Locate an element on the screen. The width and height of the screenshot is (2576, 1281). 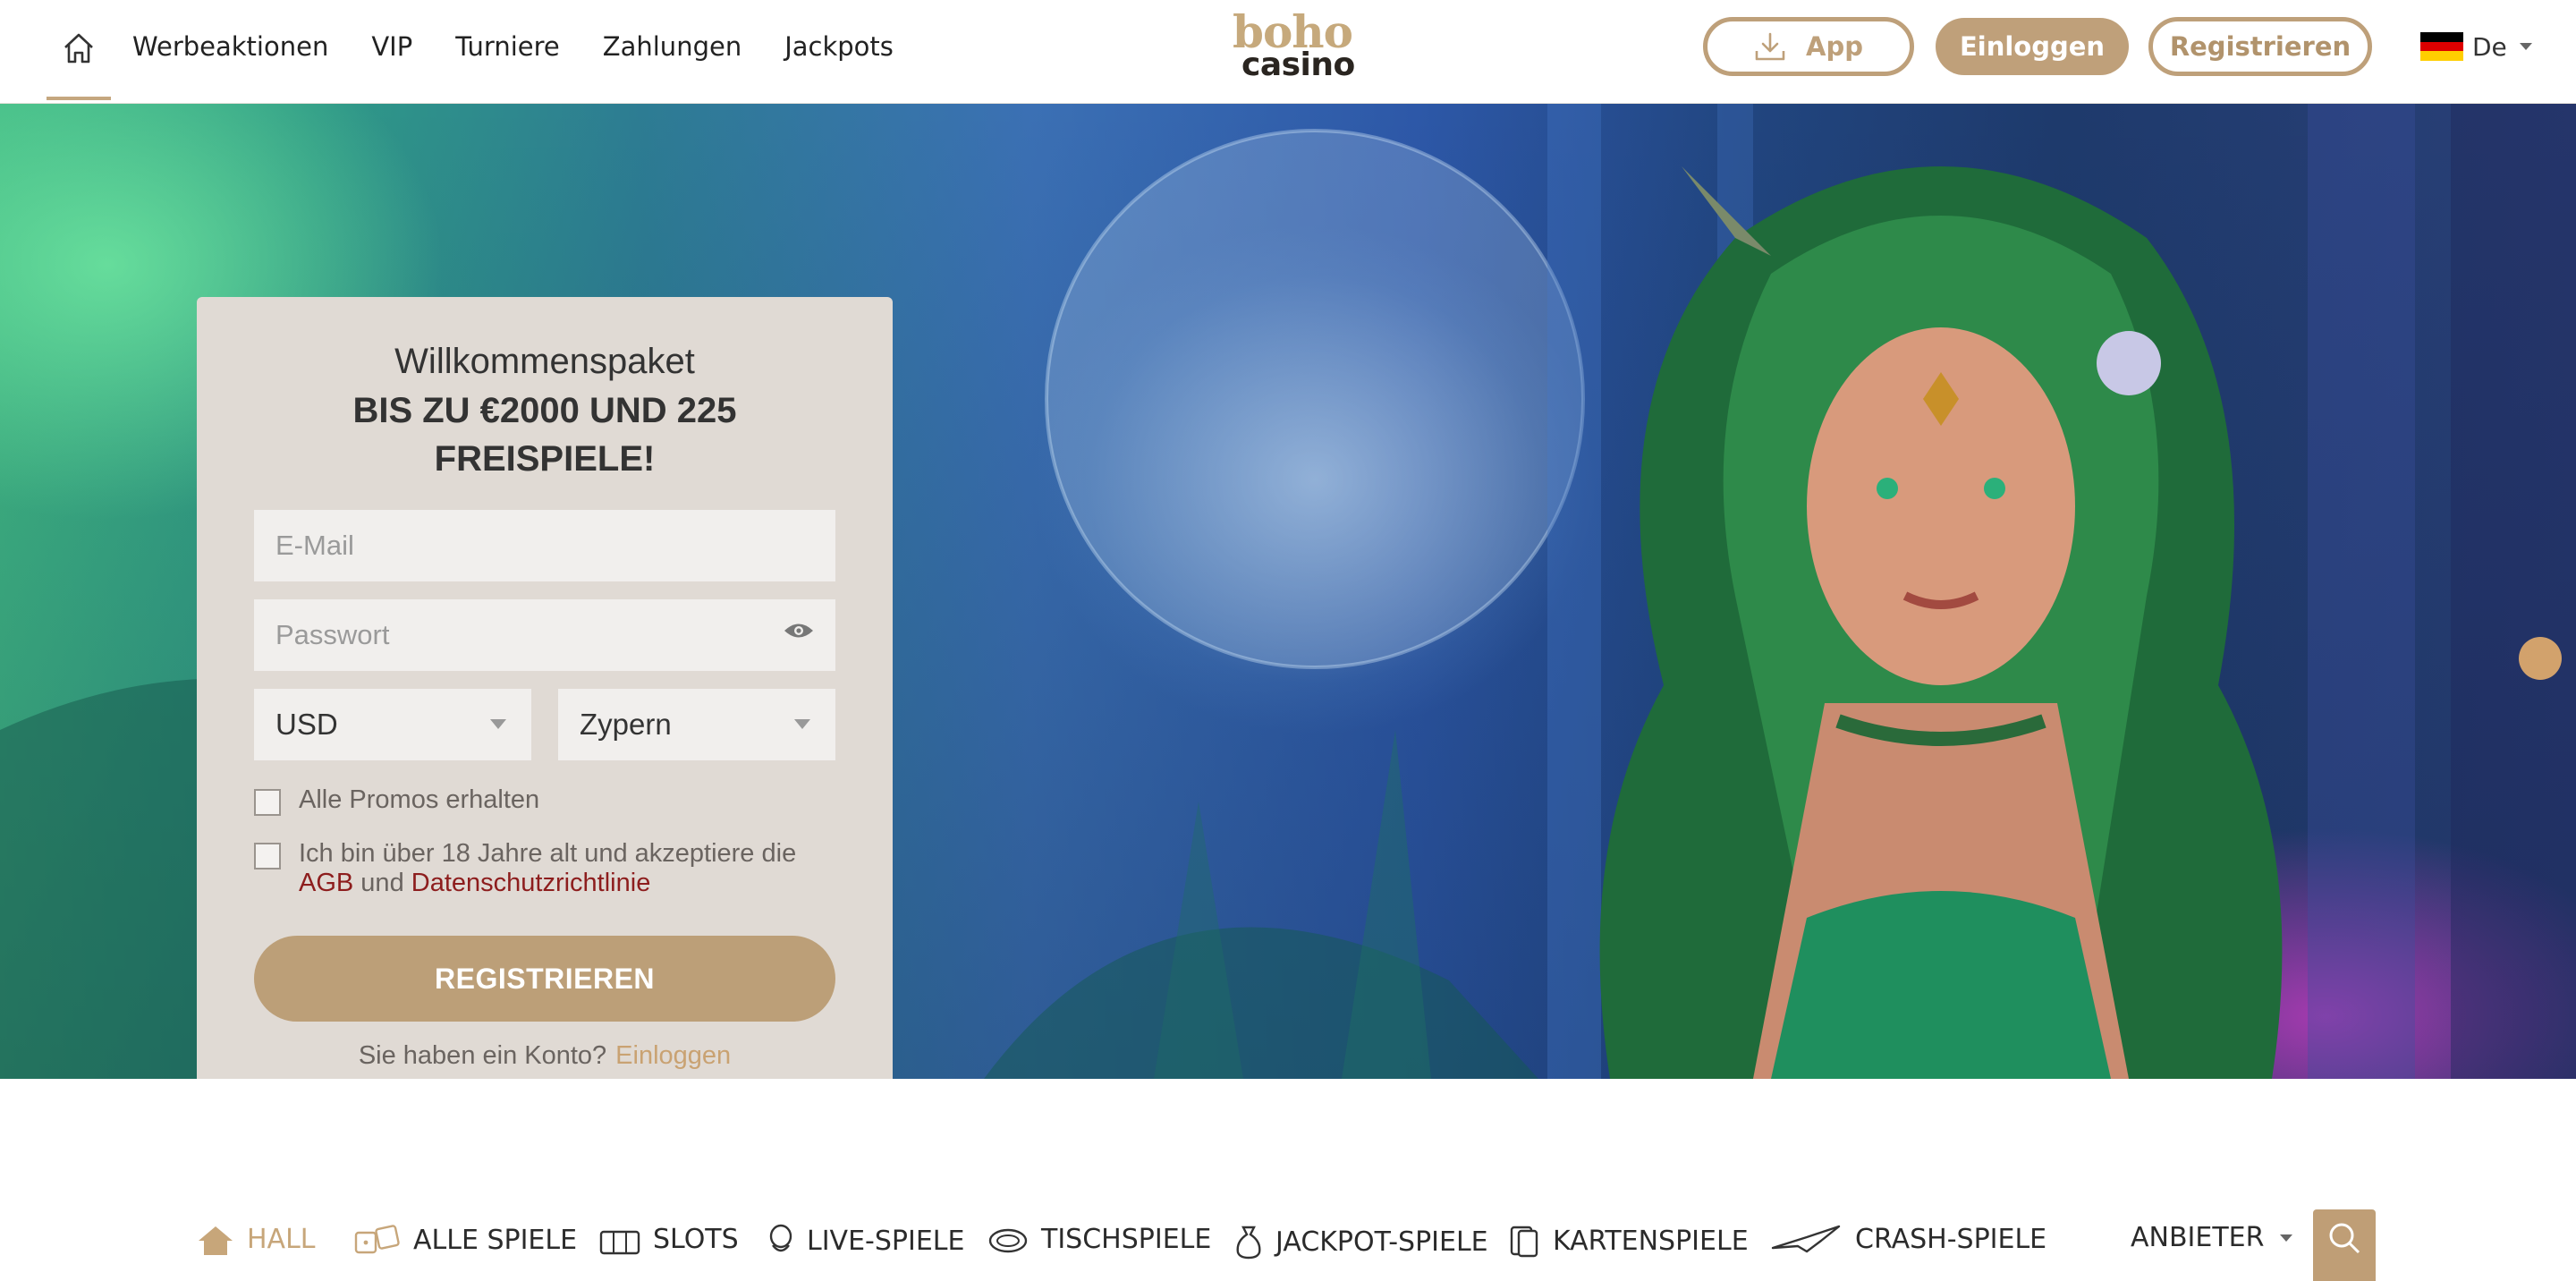
house-icon is located at coordinates (216, 1240).